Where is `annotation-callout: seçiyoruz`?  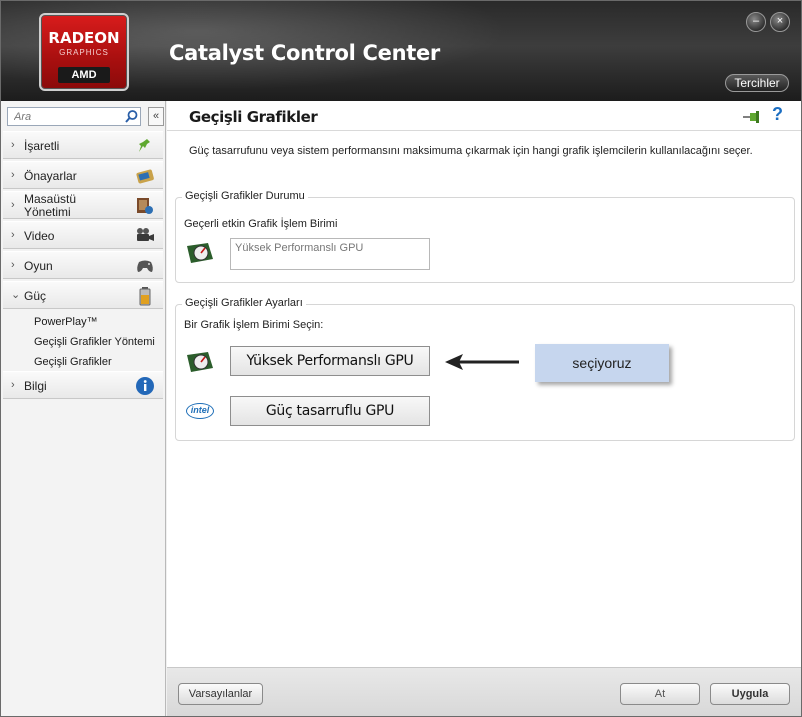
annotation-callout: seçiyoruz is located at coordinates (602, 363).